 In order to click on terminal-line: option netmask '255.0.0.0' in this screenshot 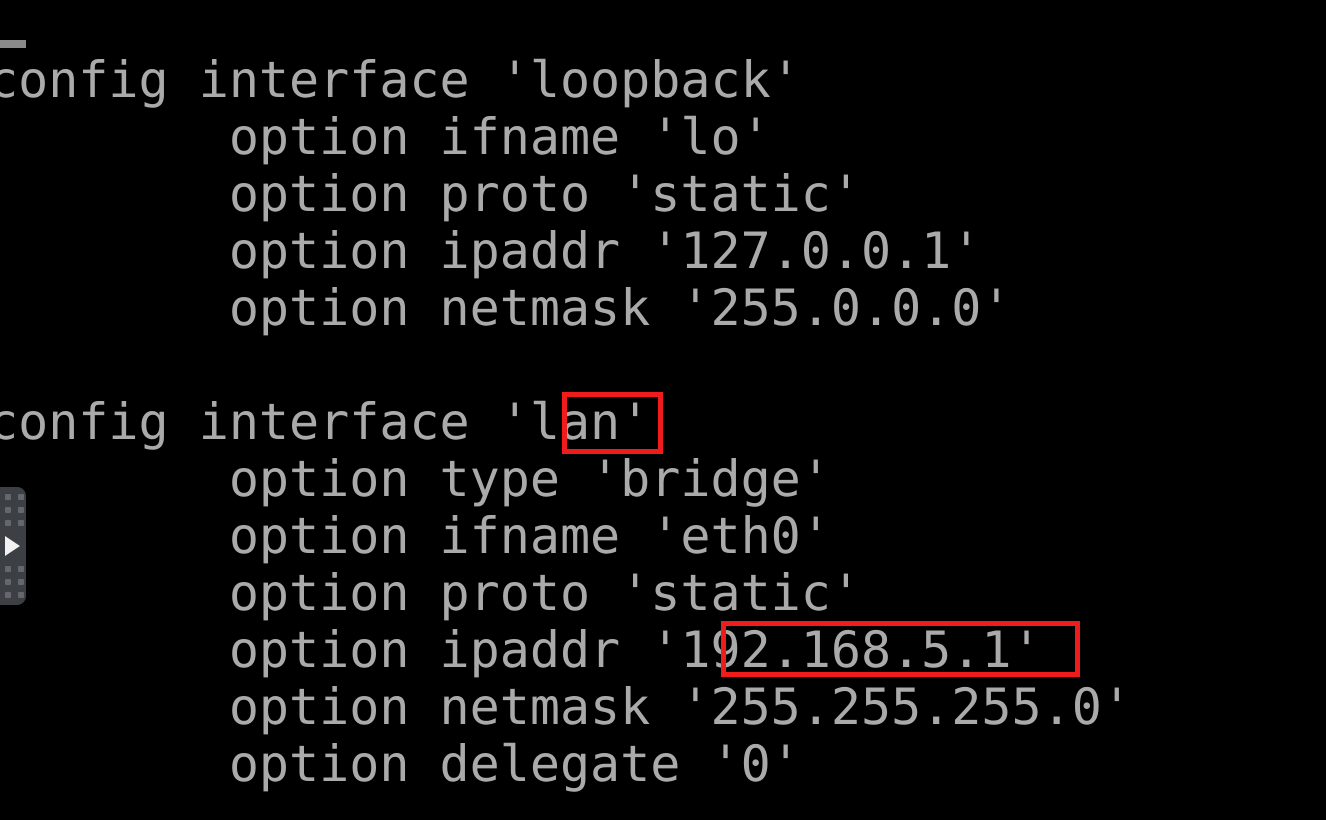, I will do `click(506, 308)`.